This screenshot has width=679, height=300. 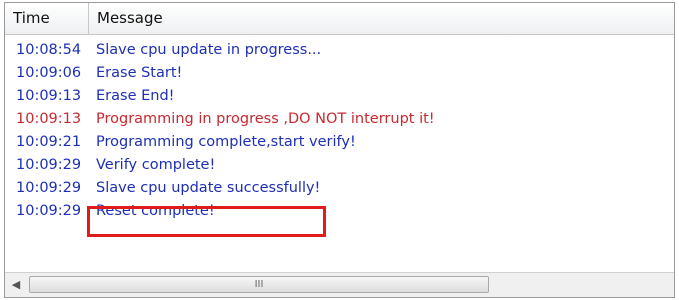 I want to click on log-row: 10:09:29 Verify complete!, so click(x=339, y=165).